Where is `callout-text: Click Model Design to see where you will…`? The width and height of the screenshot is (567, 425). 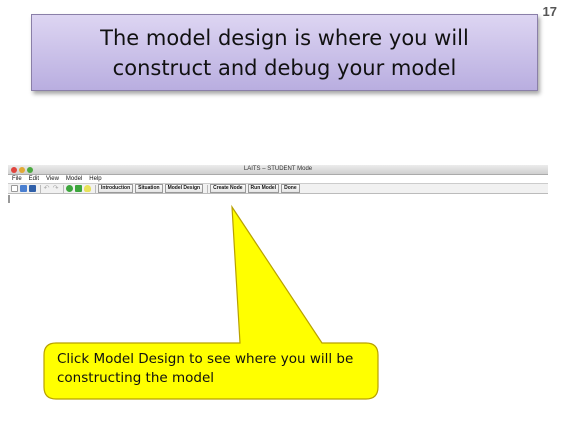 callout-text: Click Model Design to see where you will… is located at coordinates (205, 368).